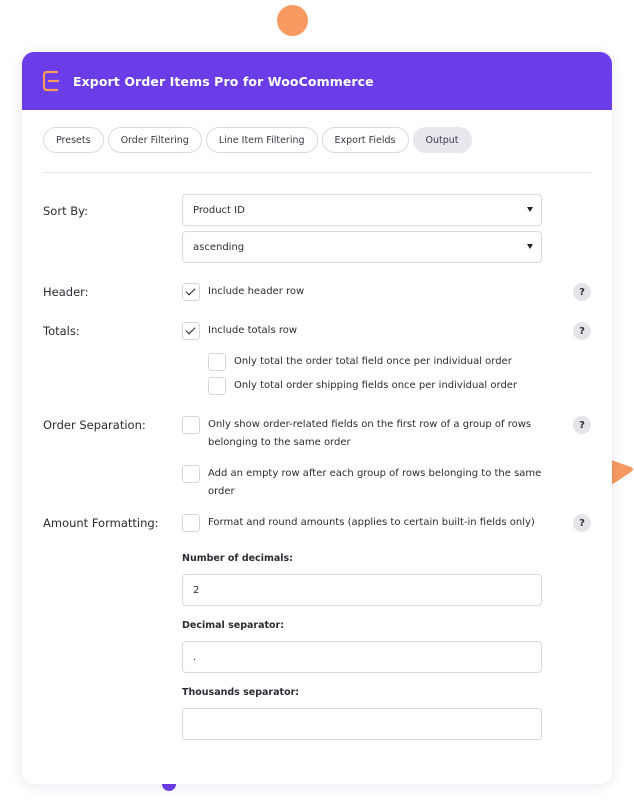  What do you see at coordinates (253, 330) in the screenshot?
I see `include-totals-row-label: Include totals row` at bounding box center [253, 330].